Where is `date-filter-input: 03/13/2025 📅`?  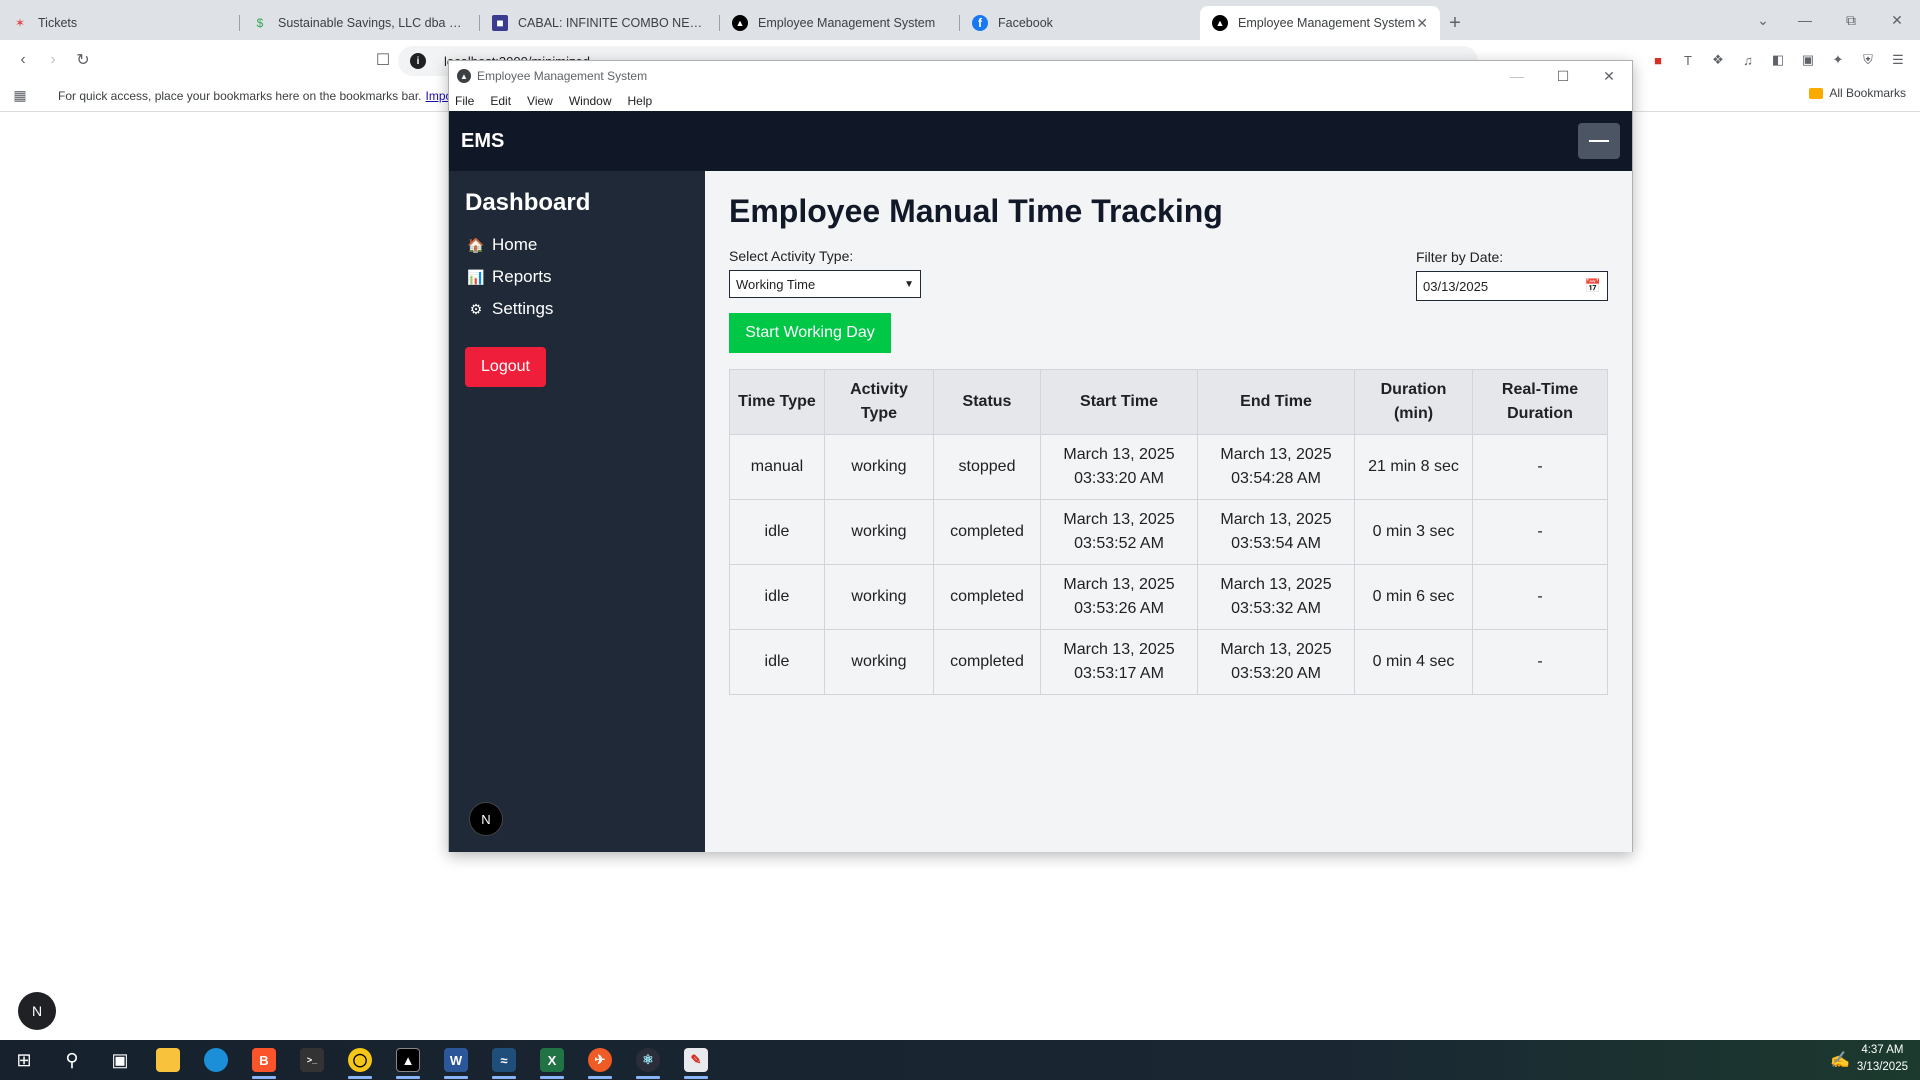
date-filter-input: 03/13/2025 📅 is located at coordinates (1512, 286).